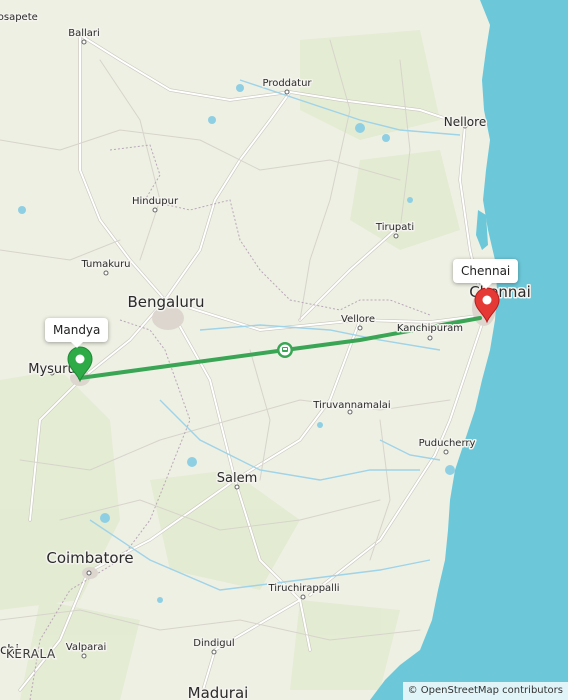 This screenshot has width=568, height=700. I want to click on city-label-bengaluru: Bengaluru, so click(165, 302).